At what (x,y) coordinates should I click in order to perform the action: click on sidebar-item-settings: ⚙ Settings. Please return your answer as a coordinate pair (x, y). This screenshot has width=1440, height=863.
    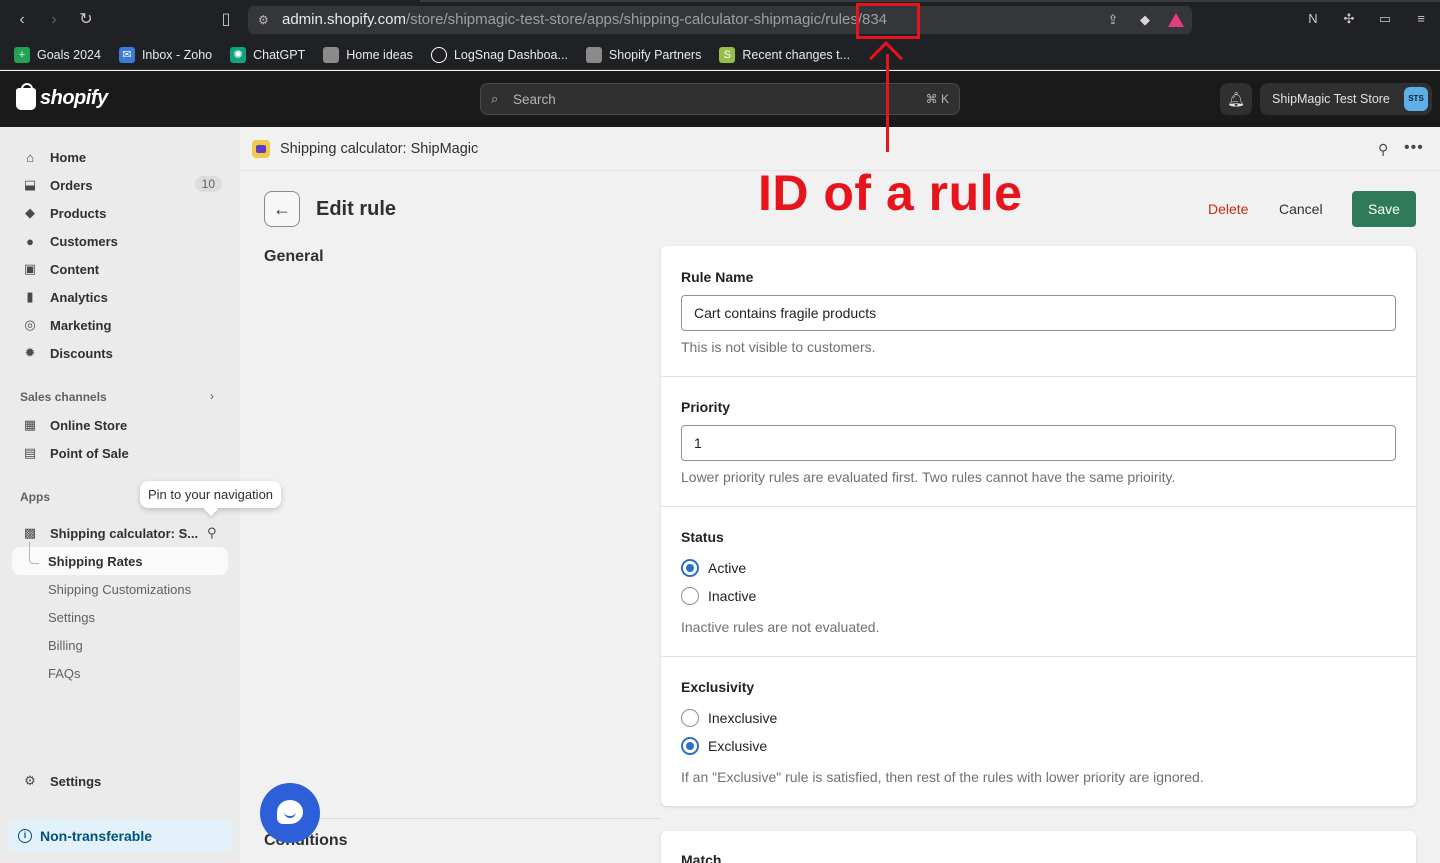
    Looking at the image, I should click on (120, 781).